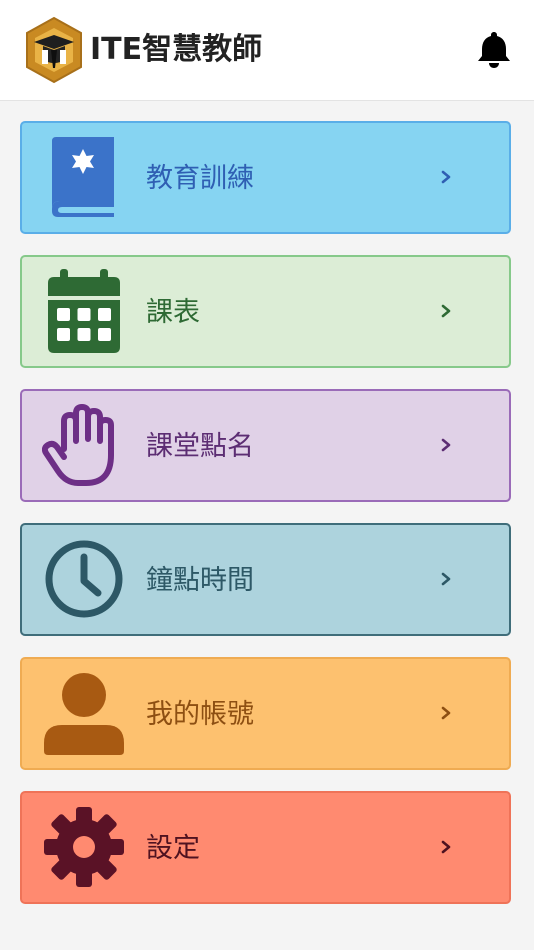  What do you see at coordinates (84, 847) in the screenshot?
I see `gear-icon` at bounding box center [84, 847].